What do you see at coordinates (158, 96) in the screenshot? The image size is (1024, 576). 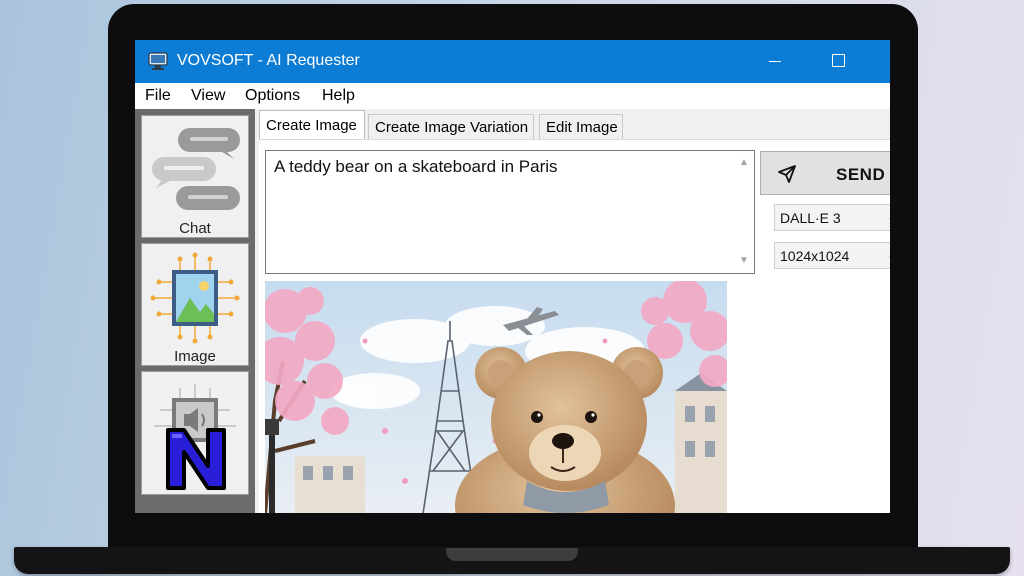 I see `menu-file: File` at bounding box center [158, 96].